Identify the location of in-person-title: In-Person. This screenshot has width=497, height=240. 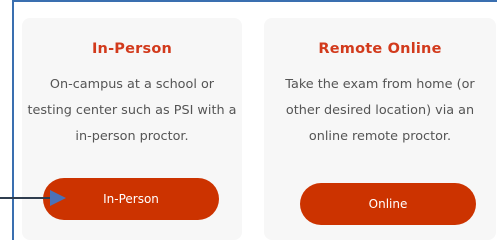
(132, 49).